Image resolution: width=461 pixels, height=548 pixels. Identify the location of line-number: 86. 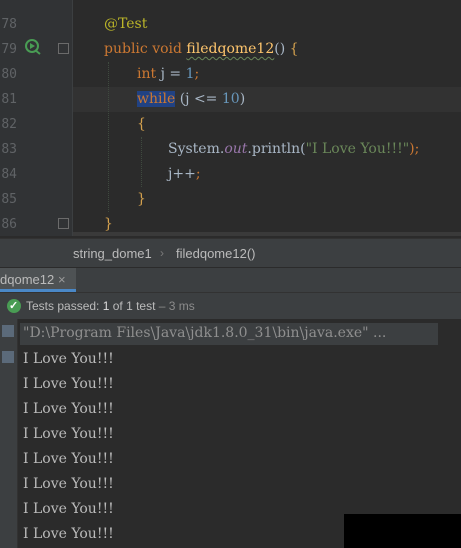
(9, 224).